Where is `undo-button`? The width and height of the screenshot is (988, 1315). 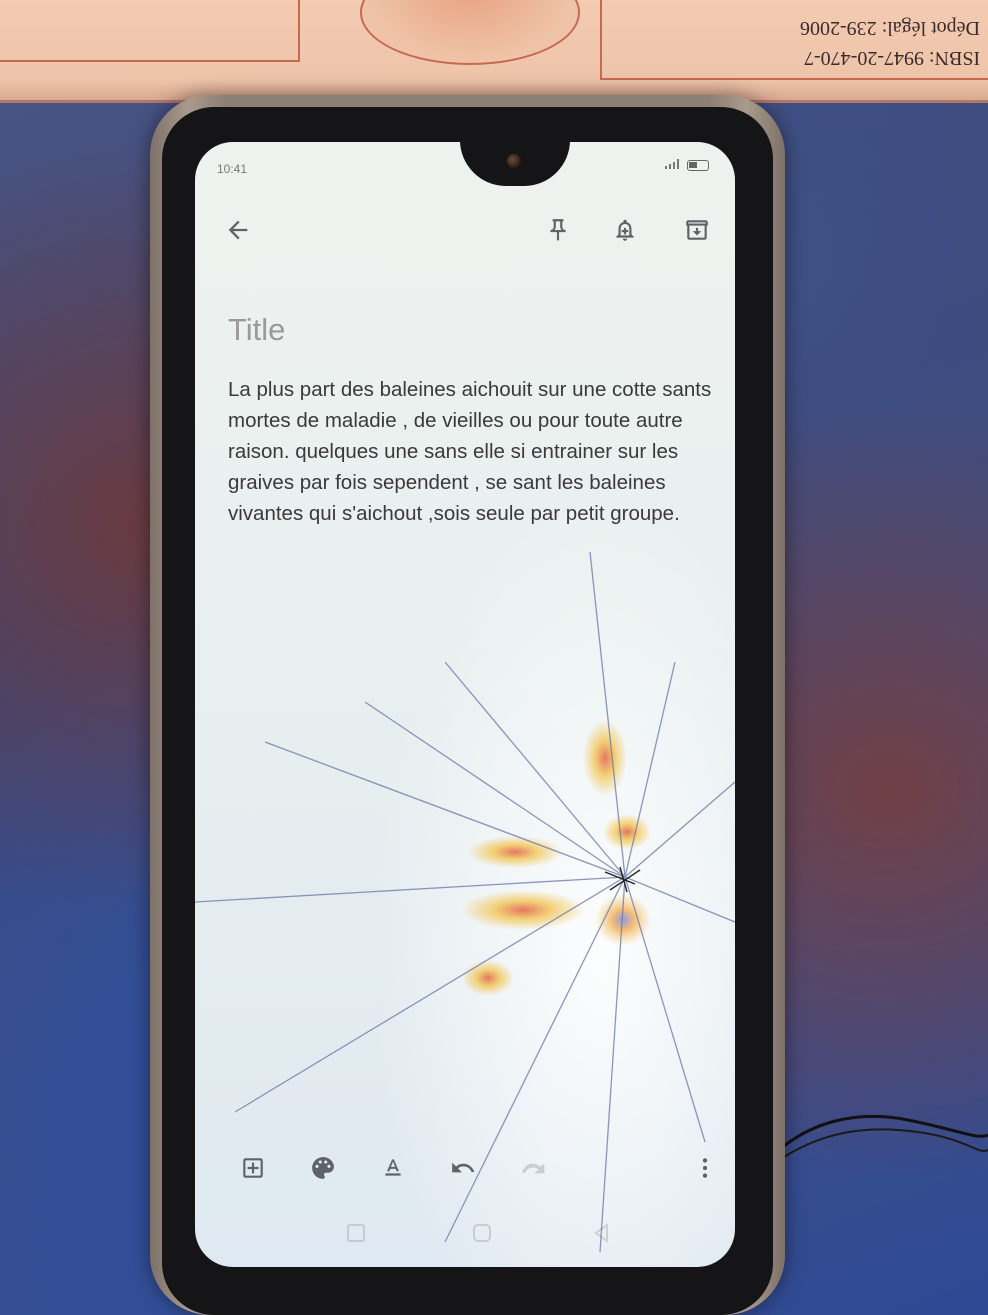
undo-button is located at coordinates (463, 1168).